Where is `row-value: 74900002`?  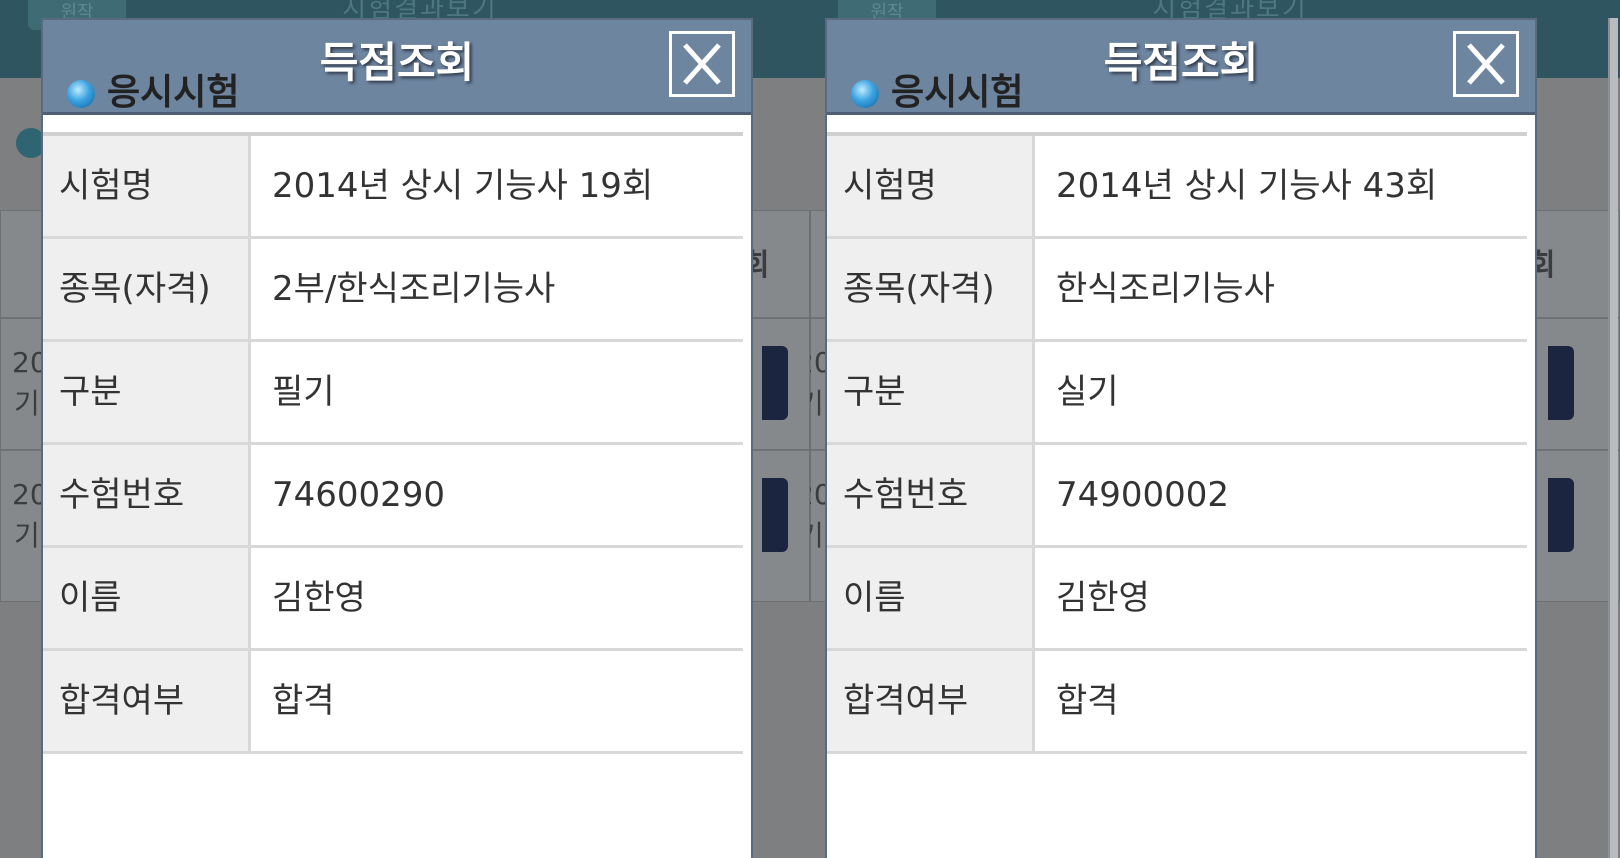 row-value: 74900002 is located at coordinates (1282, 495).